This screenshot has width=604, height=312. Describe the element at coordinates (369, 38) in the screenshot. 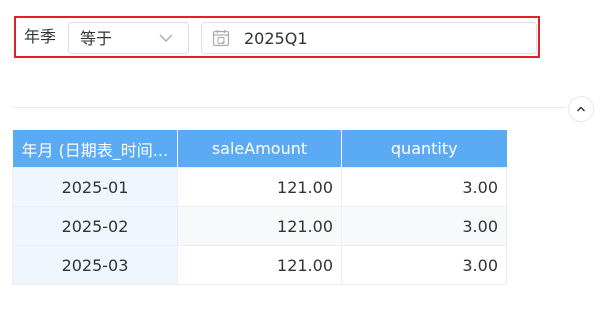

I see `quarter-input: 2025Q1` at that location.